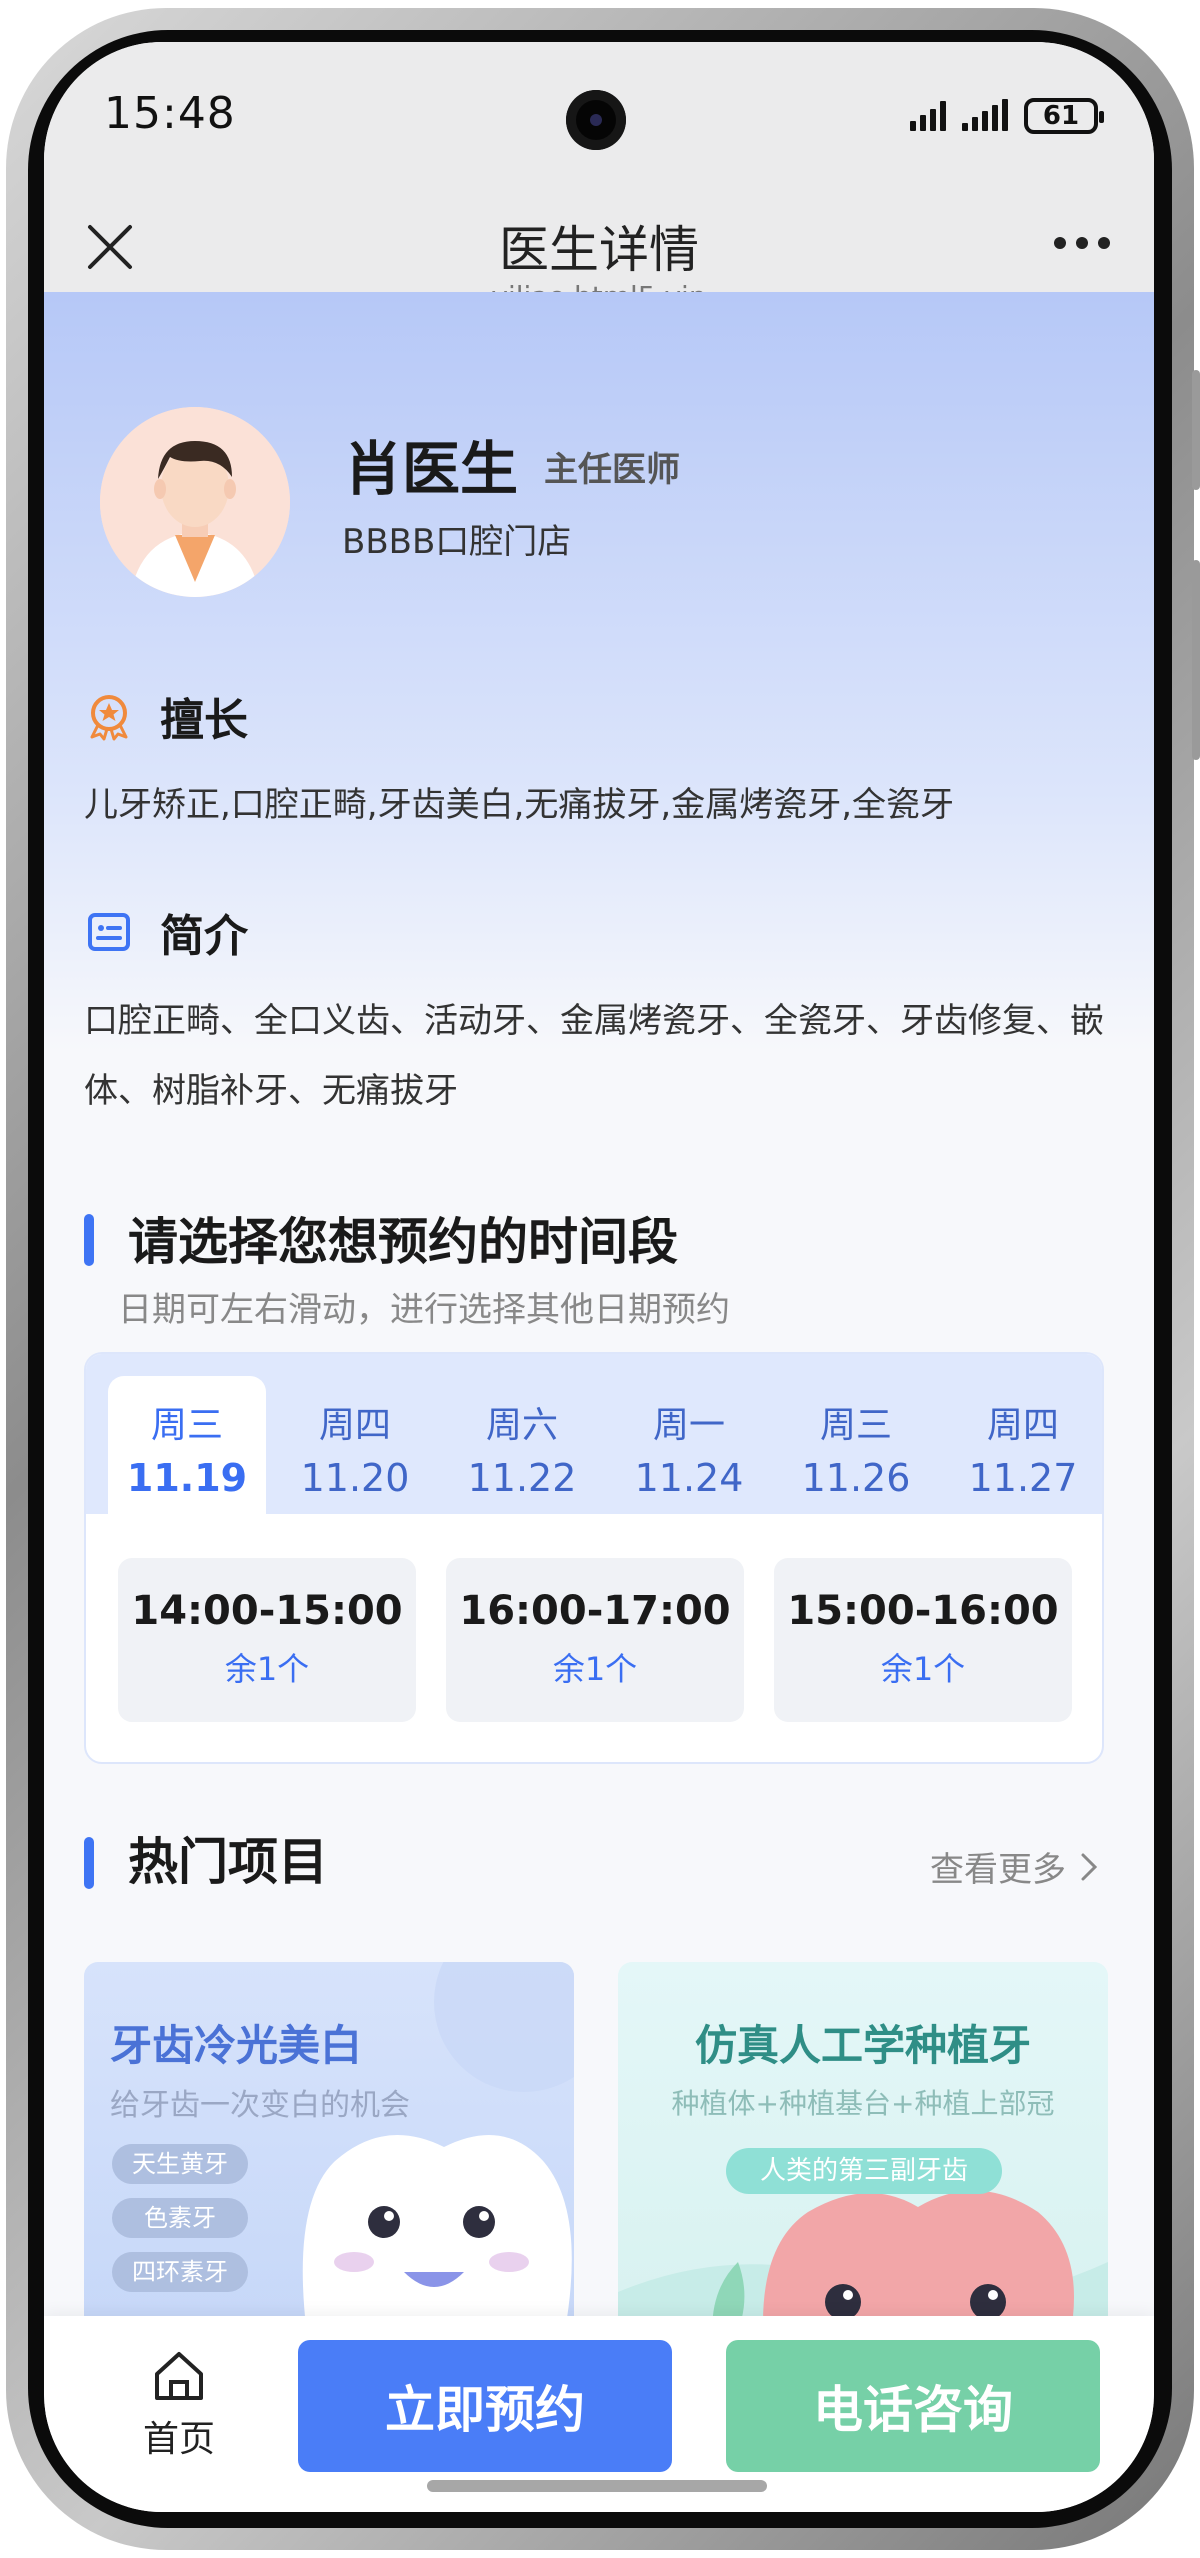 The width and height of the screenshot is (1200, 2558). Describe the element at coordinates (267, 1611) in the screenshot. I see `time-slot-time: 14:00-15:00` at that location.